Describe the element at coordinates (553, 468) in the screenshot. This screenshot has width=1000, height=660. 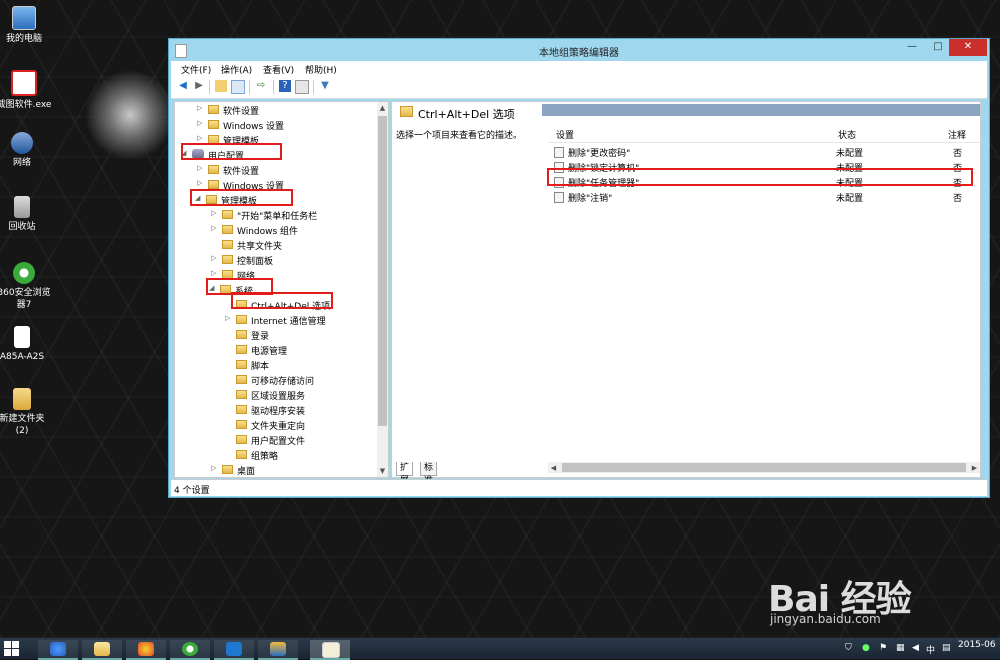
I see `scroll-left-icon: ◀` at that location.